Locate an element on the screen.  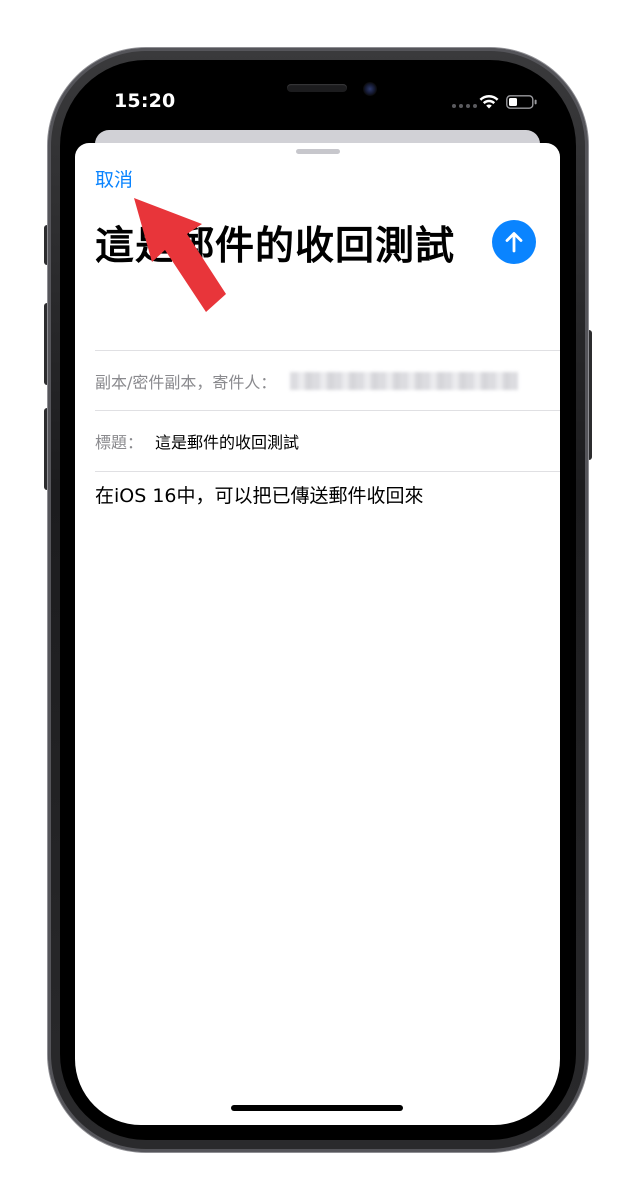
home-indicator is located at coordinates (317, 1108).